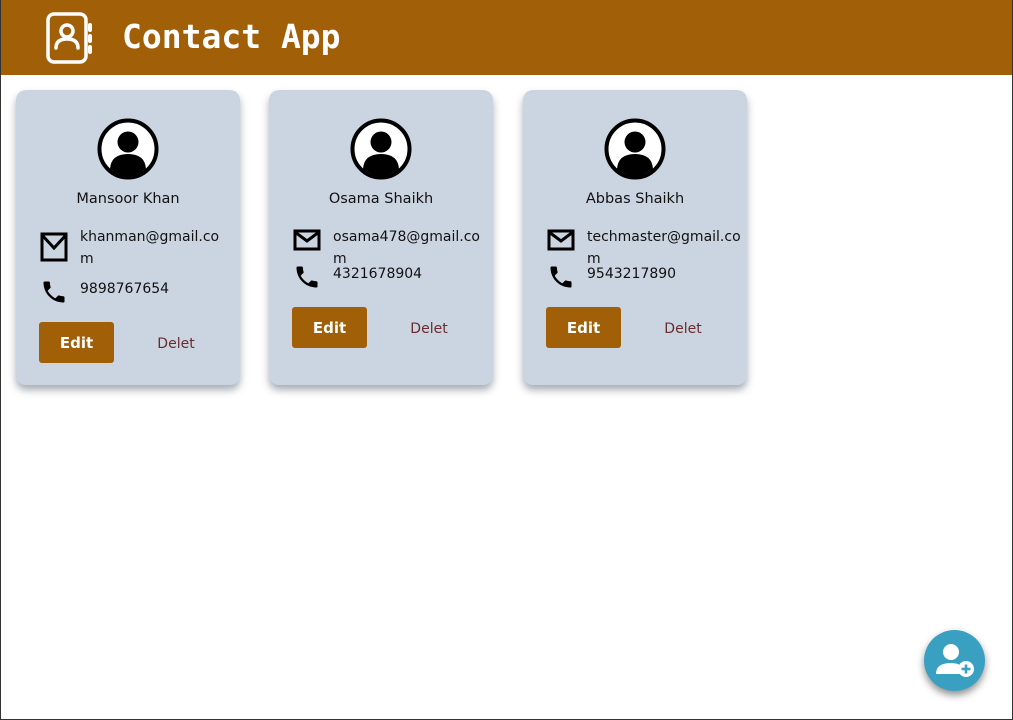 The width and height of the screenshot is (1013, 720). What do you see at coordinates (506, 37) in the screenshot?
I see `app-header: Contact App` at bounding box center [506, 37].